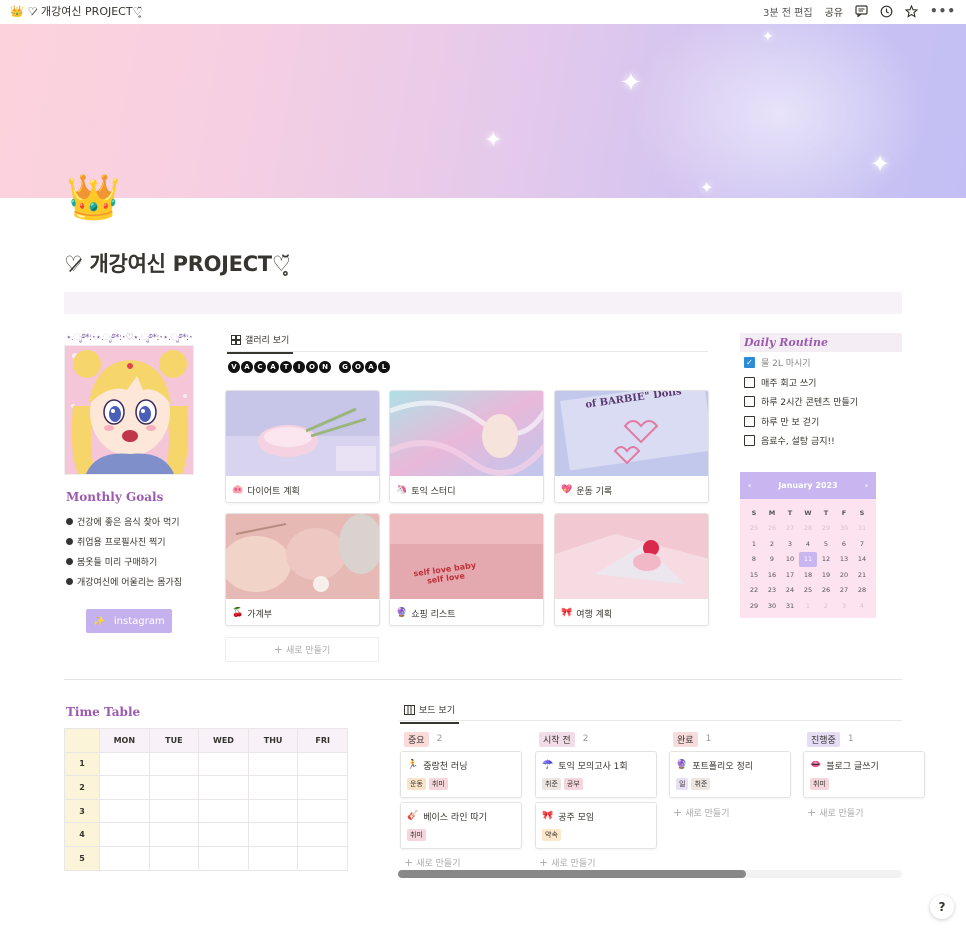  I want to click on gallery-card: 🦄 토익 스터디, so click(466, 446).